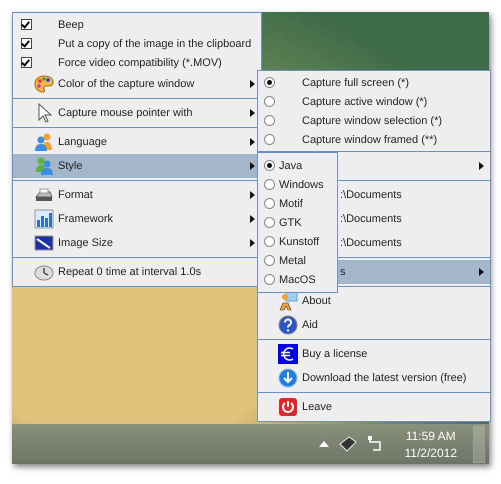 The width and height of the screenshot is (501, 484). What do you see at coordinates (71, 24) in the screenshot?
I see `menu-item-label: Beep` at bounding box center [71, 24].